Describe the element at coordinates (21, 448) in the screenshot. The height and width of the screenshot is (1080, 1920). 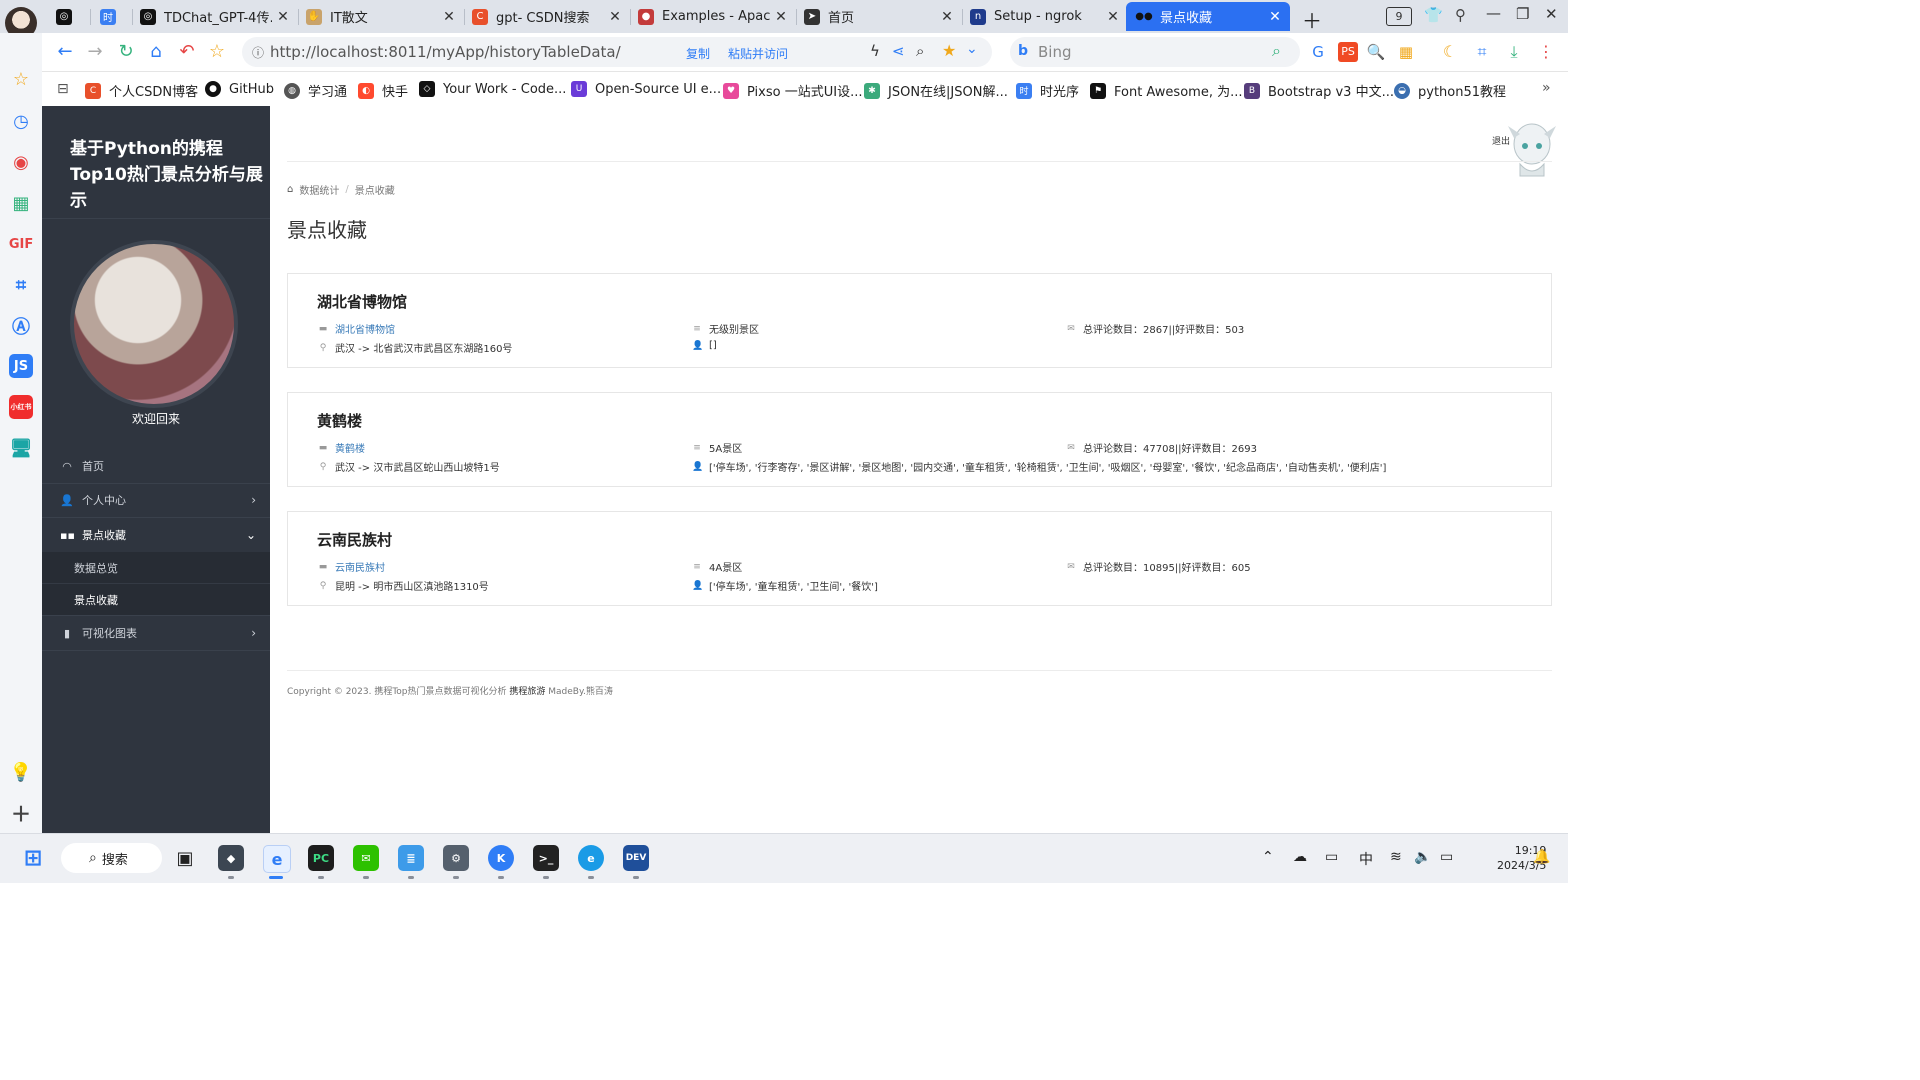
I see `monitor-icon: 🖥` at that location.